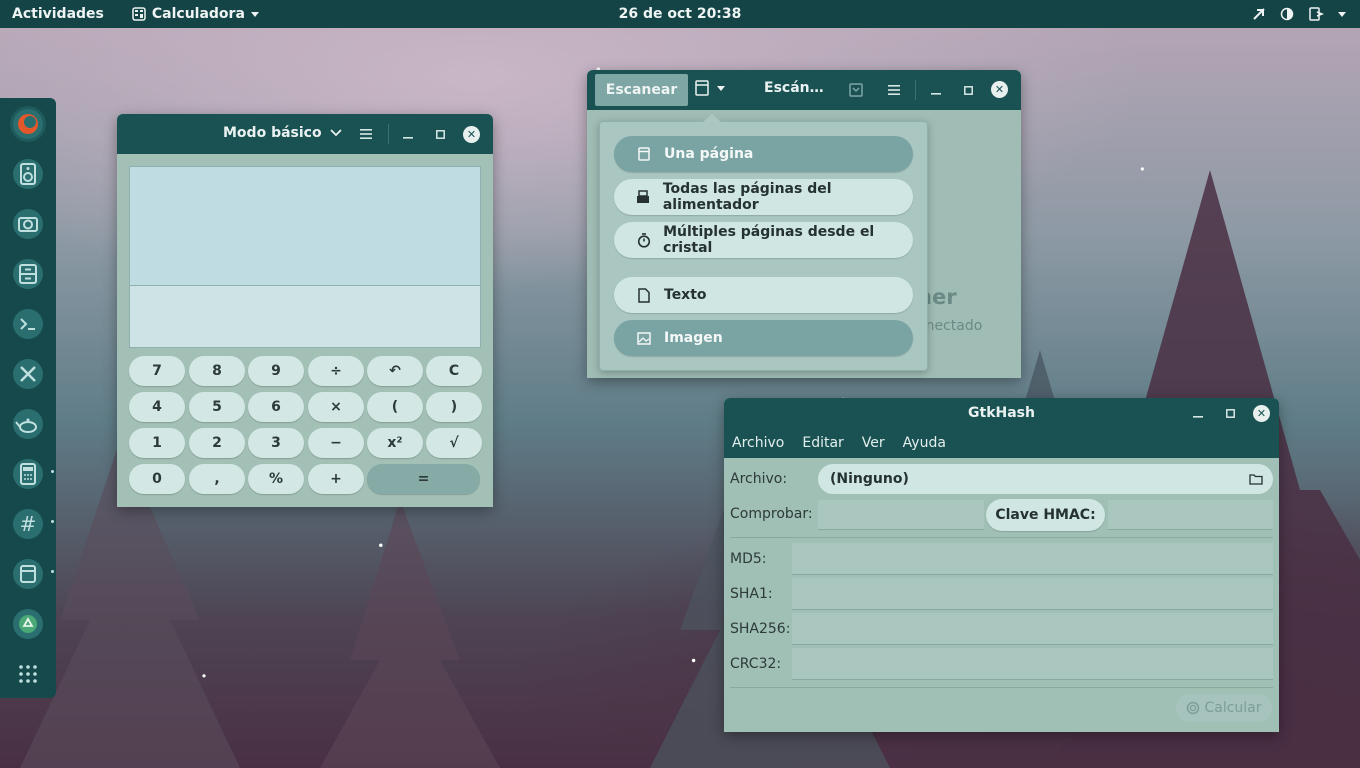 Image resolution: width=1360 pixels, height=768 pixels. Describe the element at coordinates (1342, 14) in the screenshot. I see `system-menu-chevron-icon` at that location.